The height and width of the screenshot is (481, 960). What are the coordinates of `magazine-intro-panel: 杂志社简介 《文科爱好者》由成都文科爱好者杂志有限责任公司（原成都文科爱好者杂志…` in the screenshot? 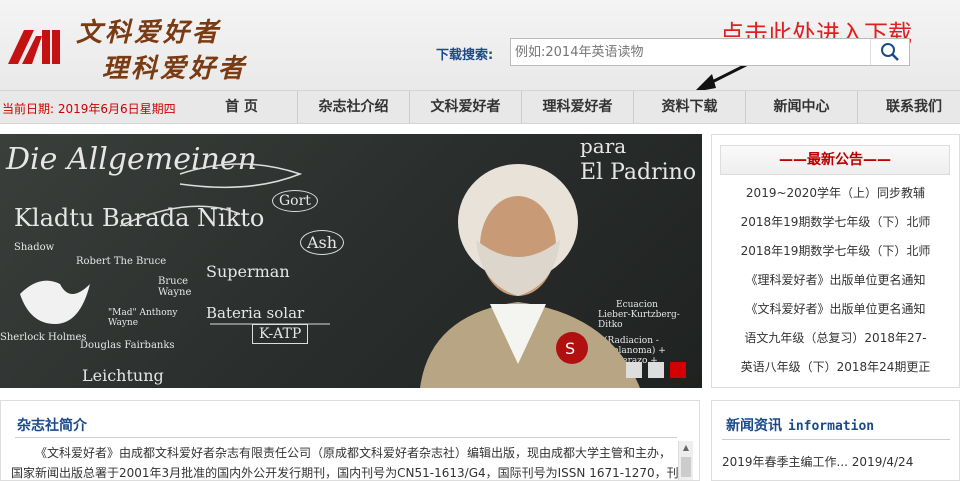 It's located at (350, 440).